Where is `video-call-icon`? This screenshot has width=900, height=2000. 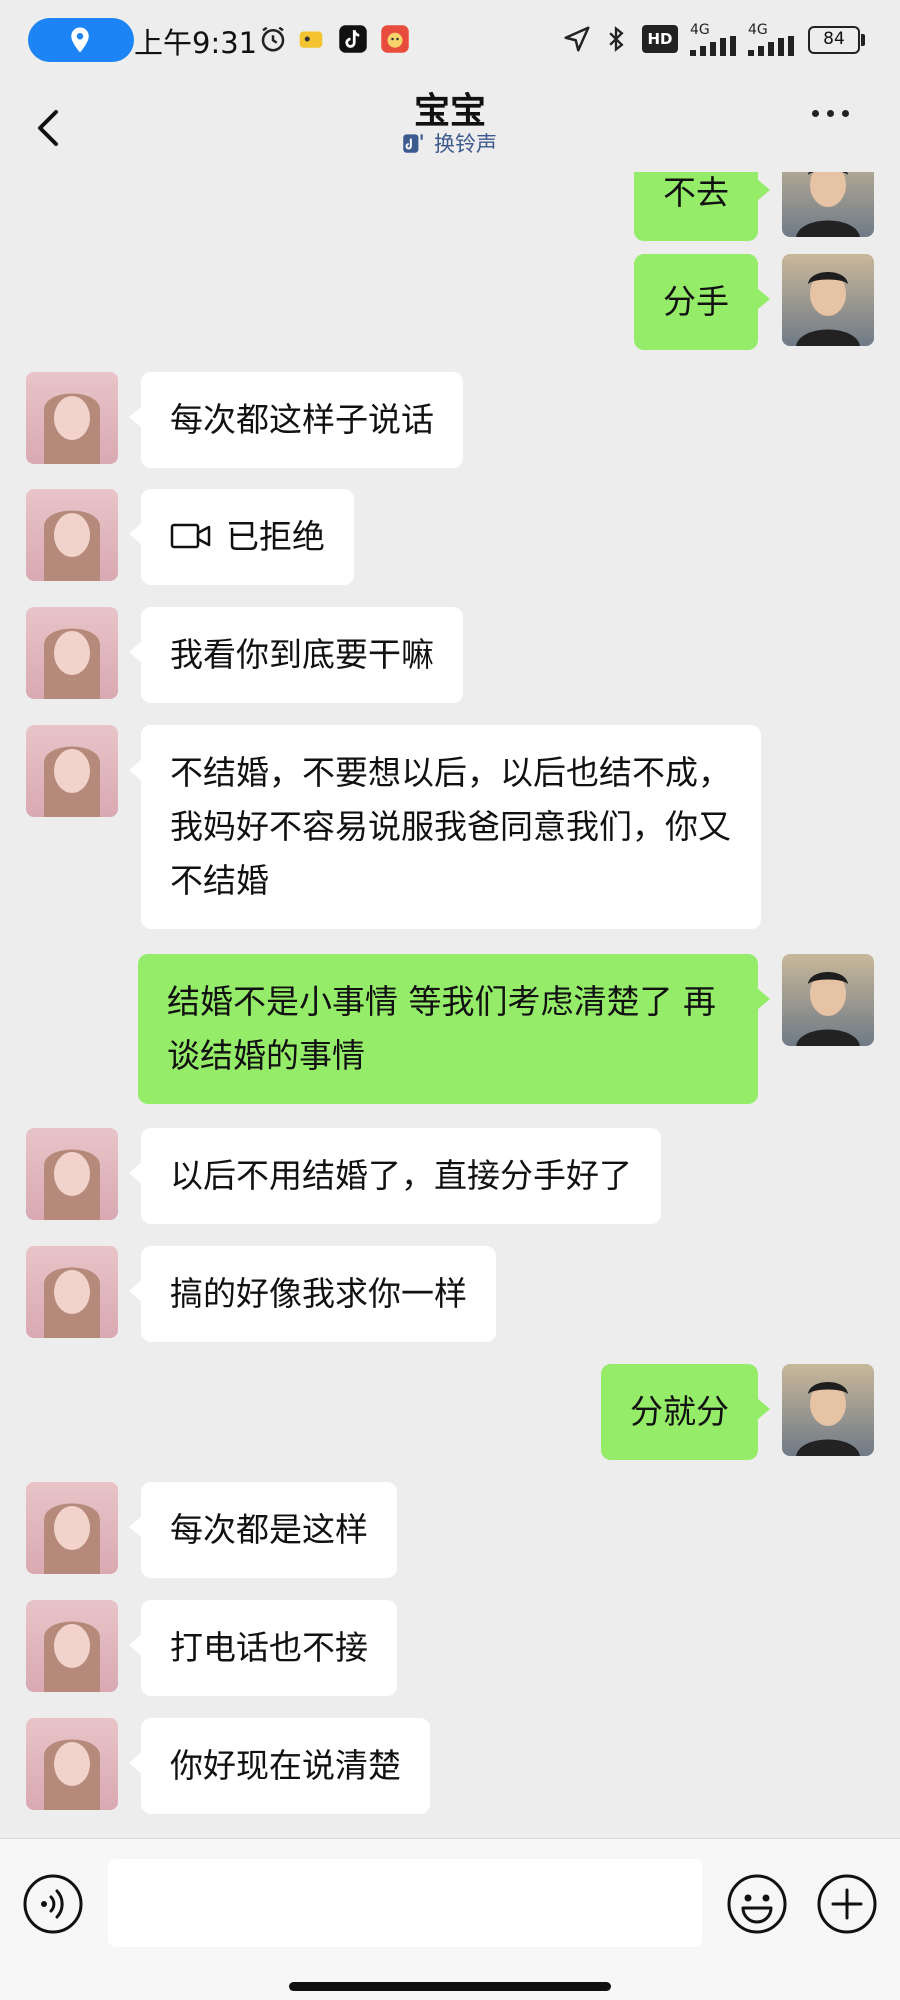 video-call-icon is located at coordinates (190, 535).